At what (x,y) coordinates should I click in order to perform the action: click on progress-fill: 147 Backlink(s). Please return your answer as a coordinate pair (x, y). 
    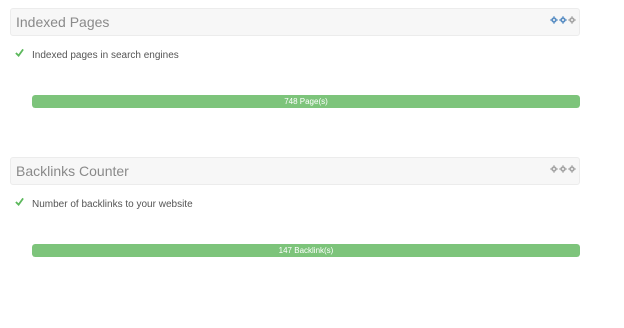
    Looking at the image, I should click on (306, 250).